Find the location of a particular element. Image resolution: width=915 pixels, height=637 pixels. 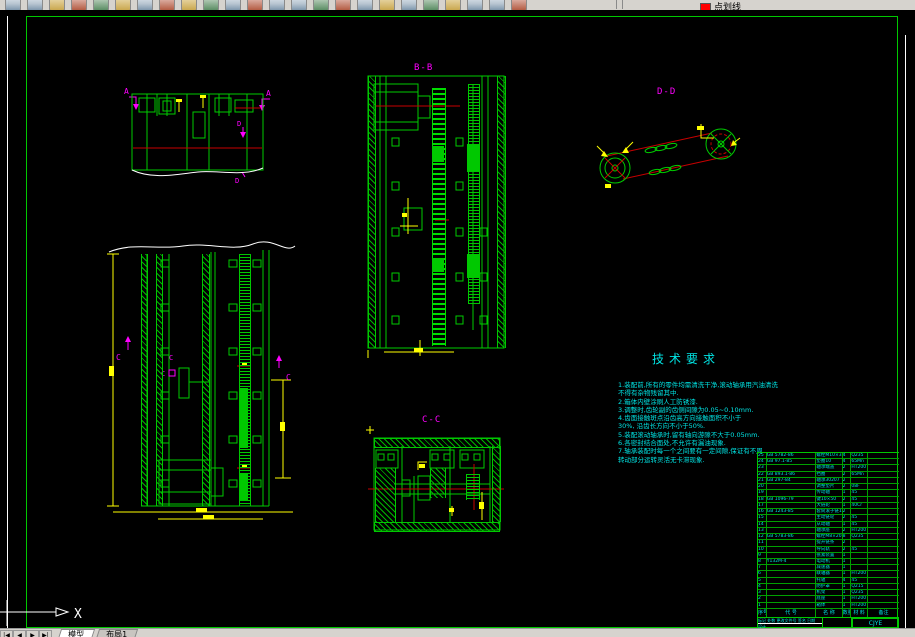

bom-no: 10 is located at coordinates (762, 549).